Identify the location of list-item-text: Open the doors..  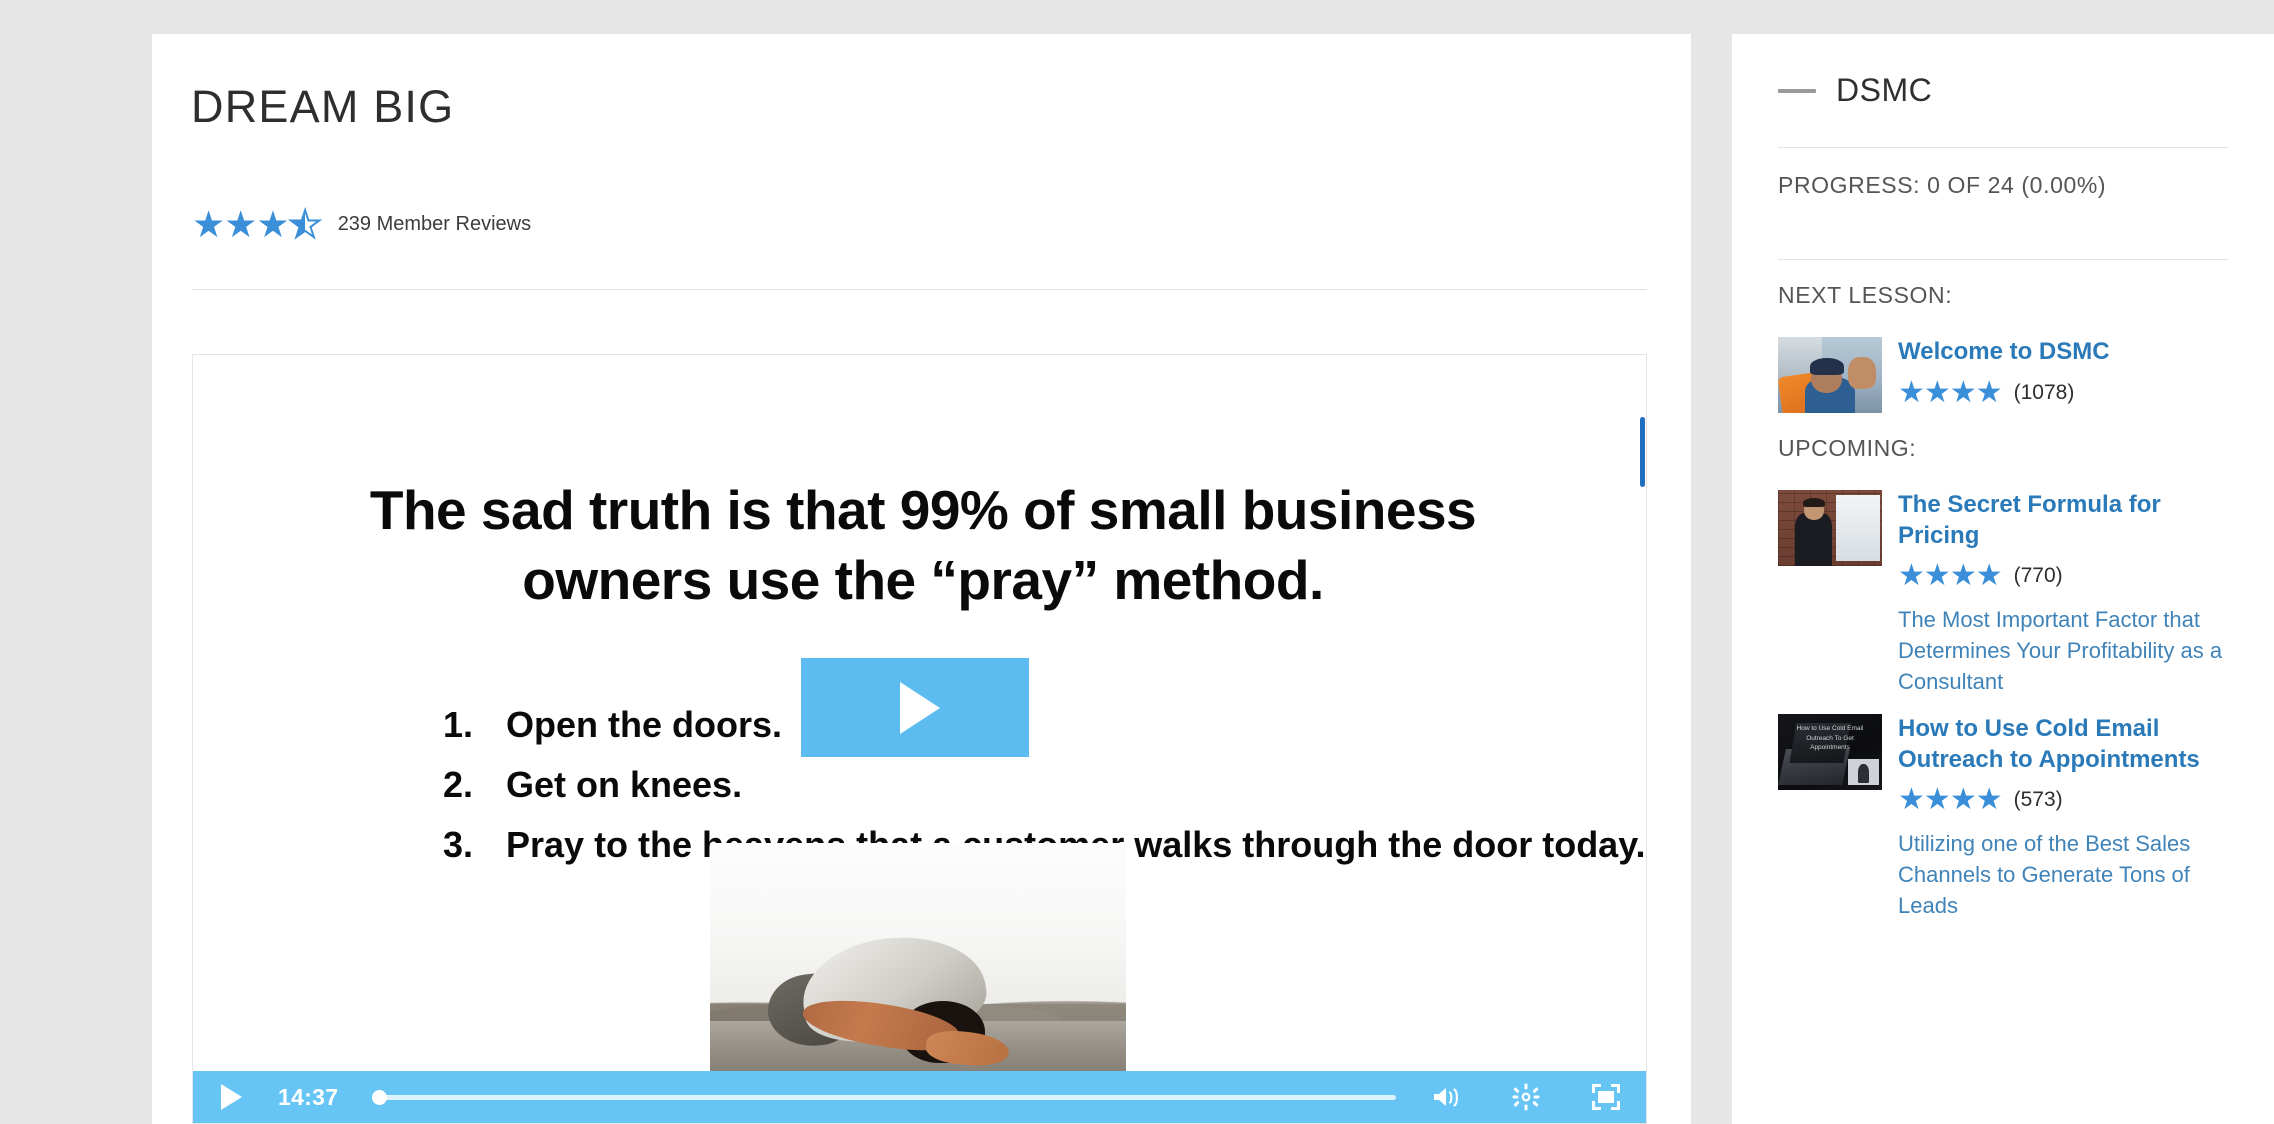
(644, 724).